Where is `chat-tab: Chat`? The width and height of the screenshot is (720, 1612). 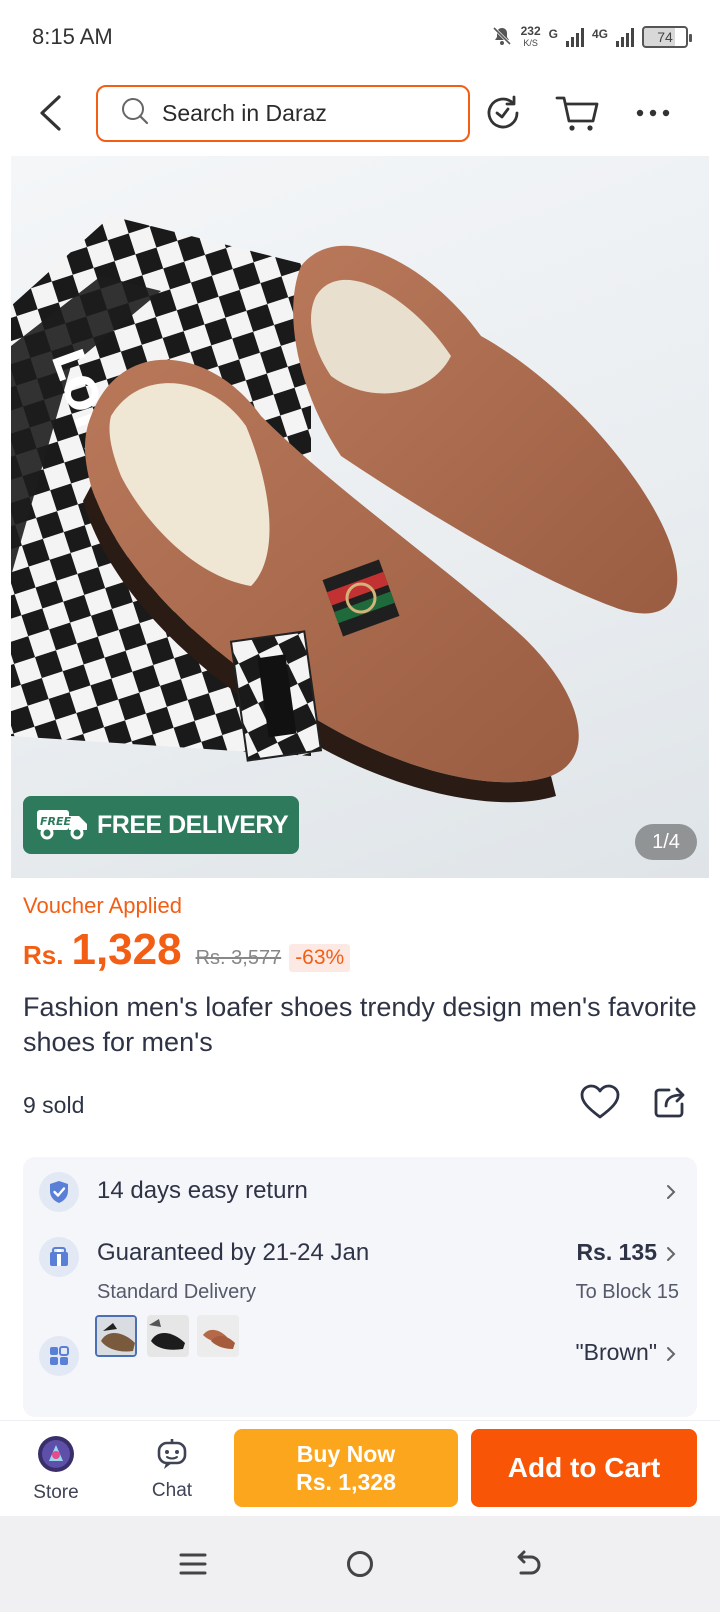 chat-tab: Chat is located at coordinates (172, 1469).